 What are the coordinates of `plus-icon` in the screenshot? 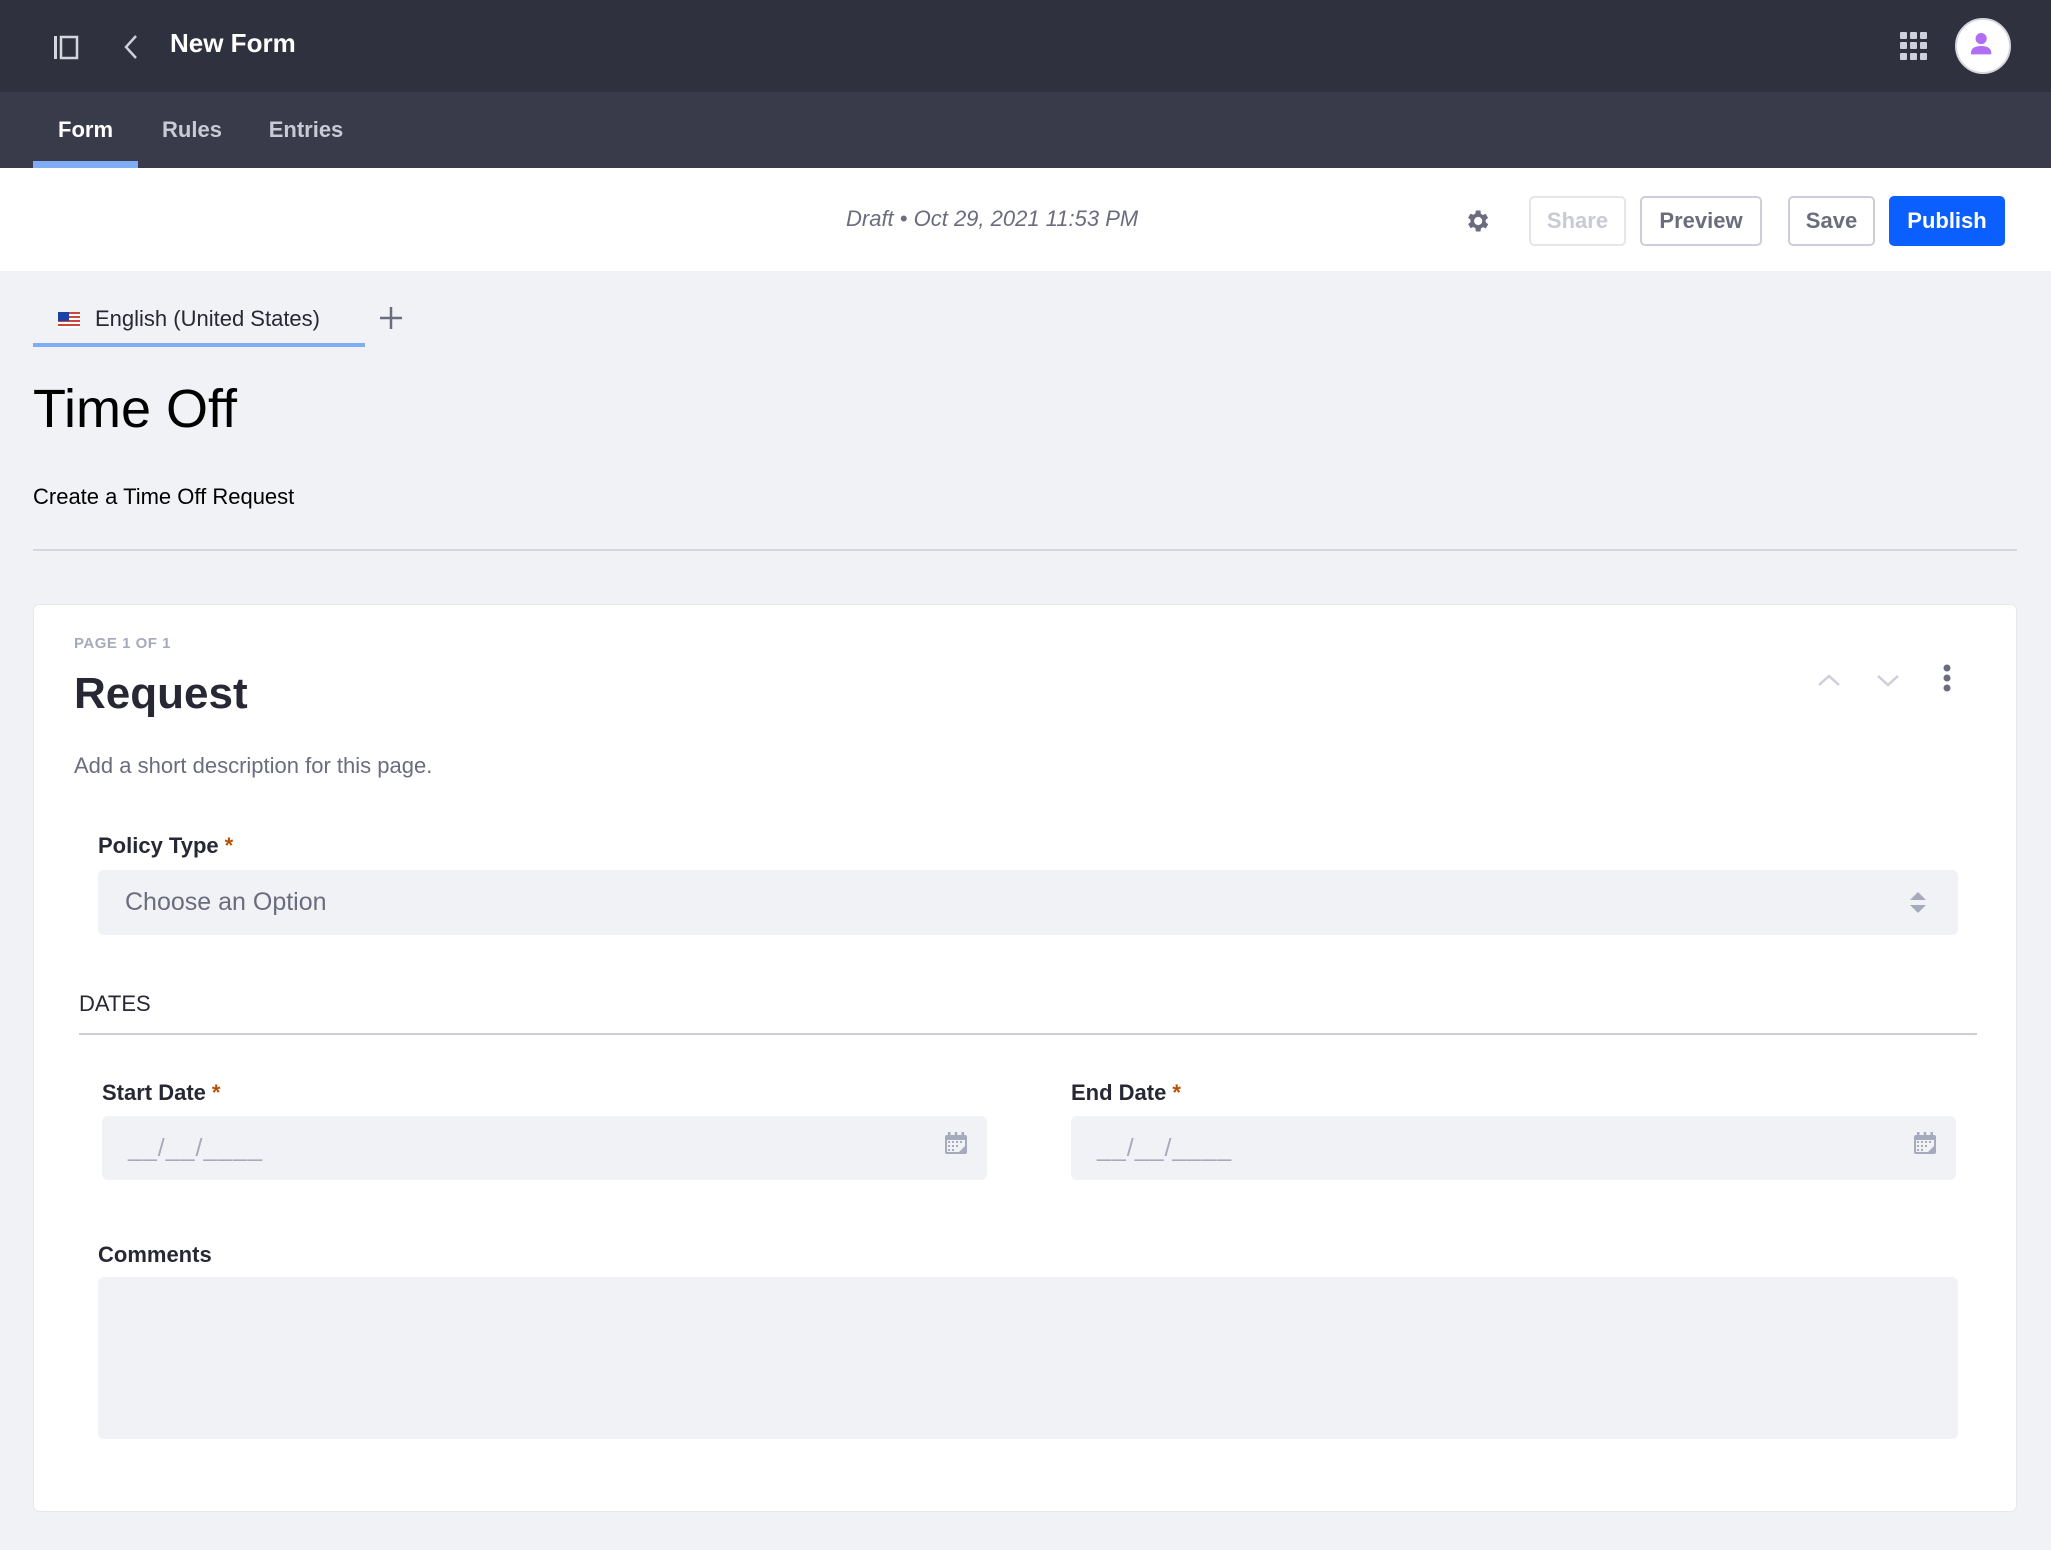 It's located at (391, 318).